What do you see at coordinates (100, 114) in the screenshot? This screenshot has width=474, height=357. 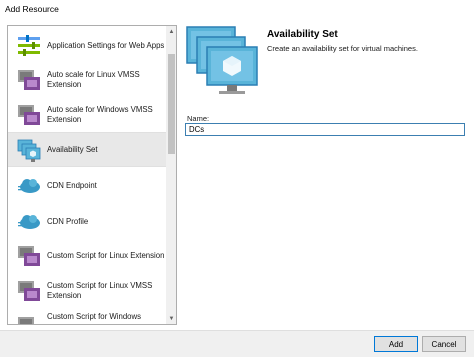 I see `list-item-label: Auto scale for Windows VMSS Extension` at bounding box center [100, 114].